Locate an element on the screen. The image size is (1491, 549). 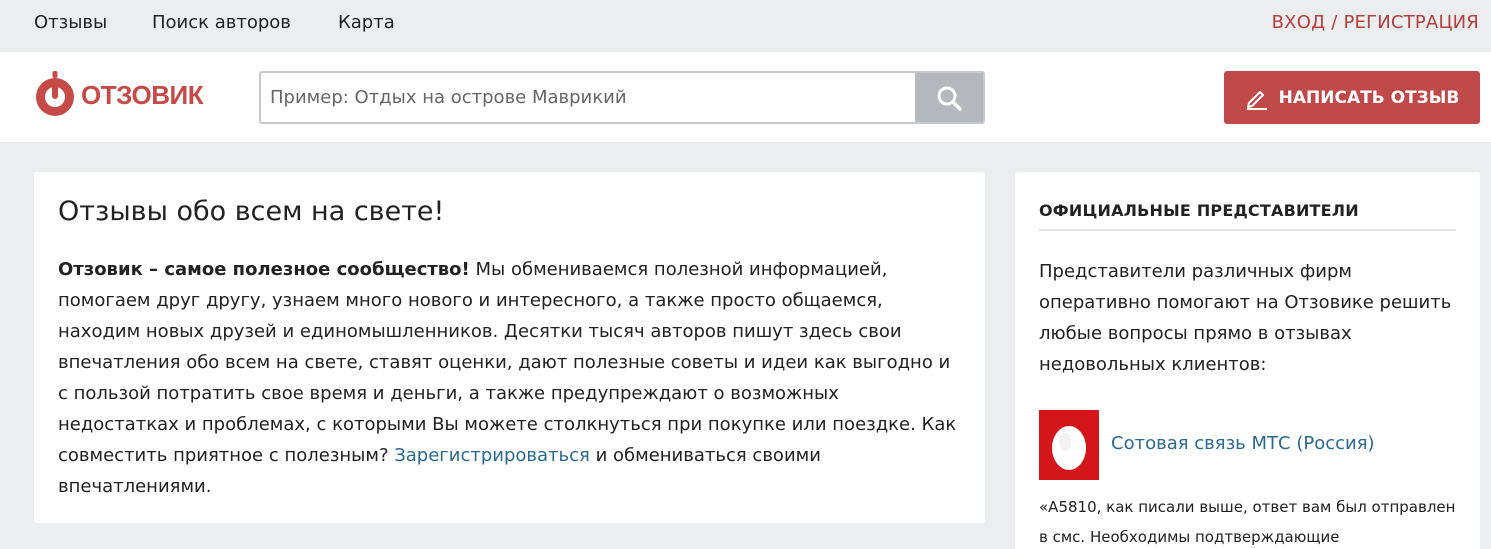
sidebar-title: ОФИЦИАЛЬНЫЕ ПРЕДСТАВИТЕЛИ is located at coordinates (1199, 210).